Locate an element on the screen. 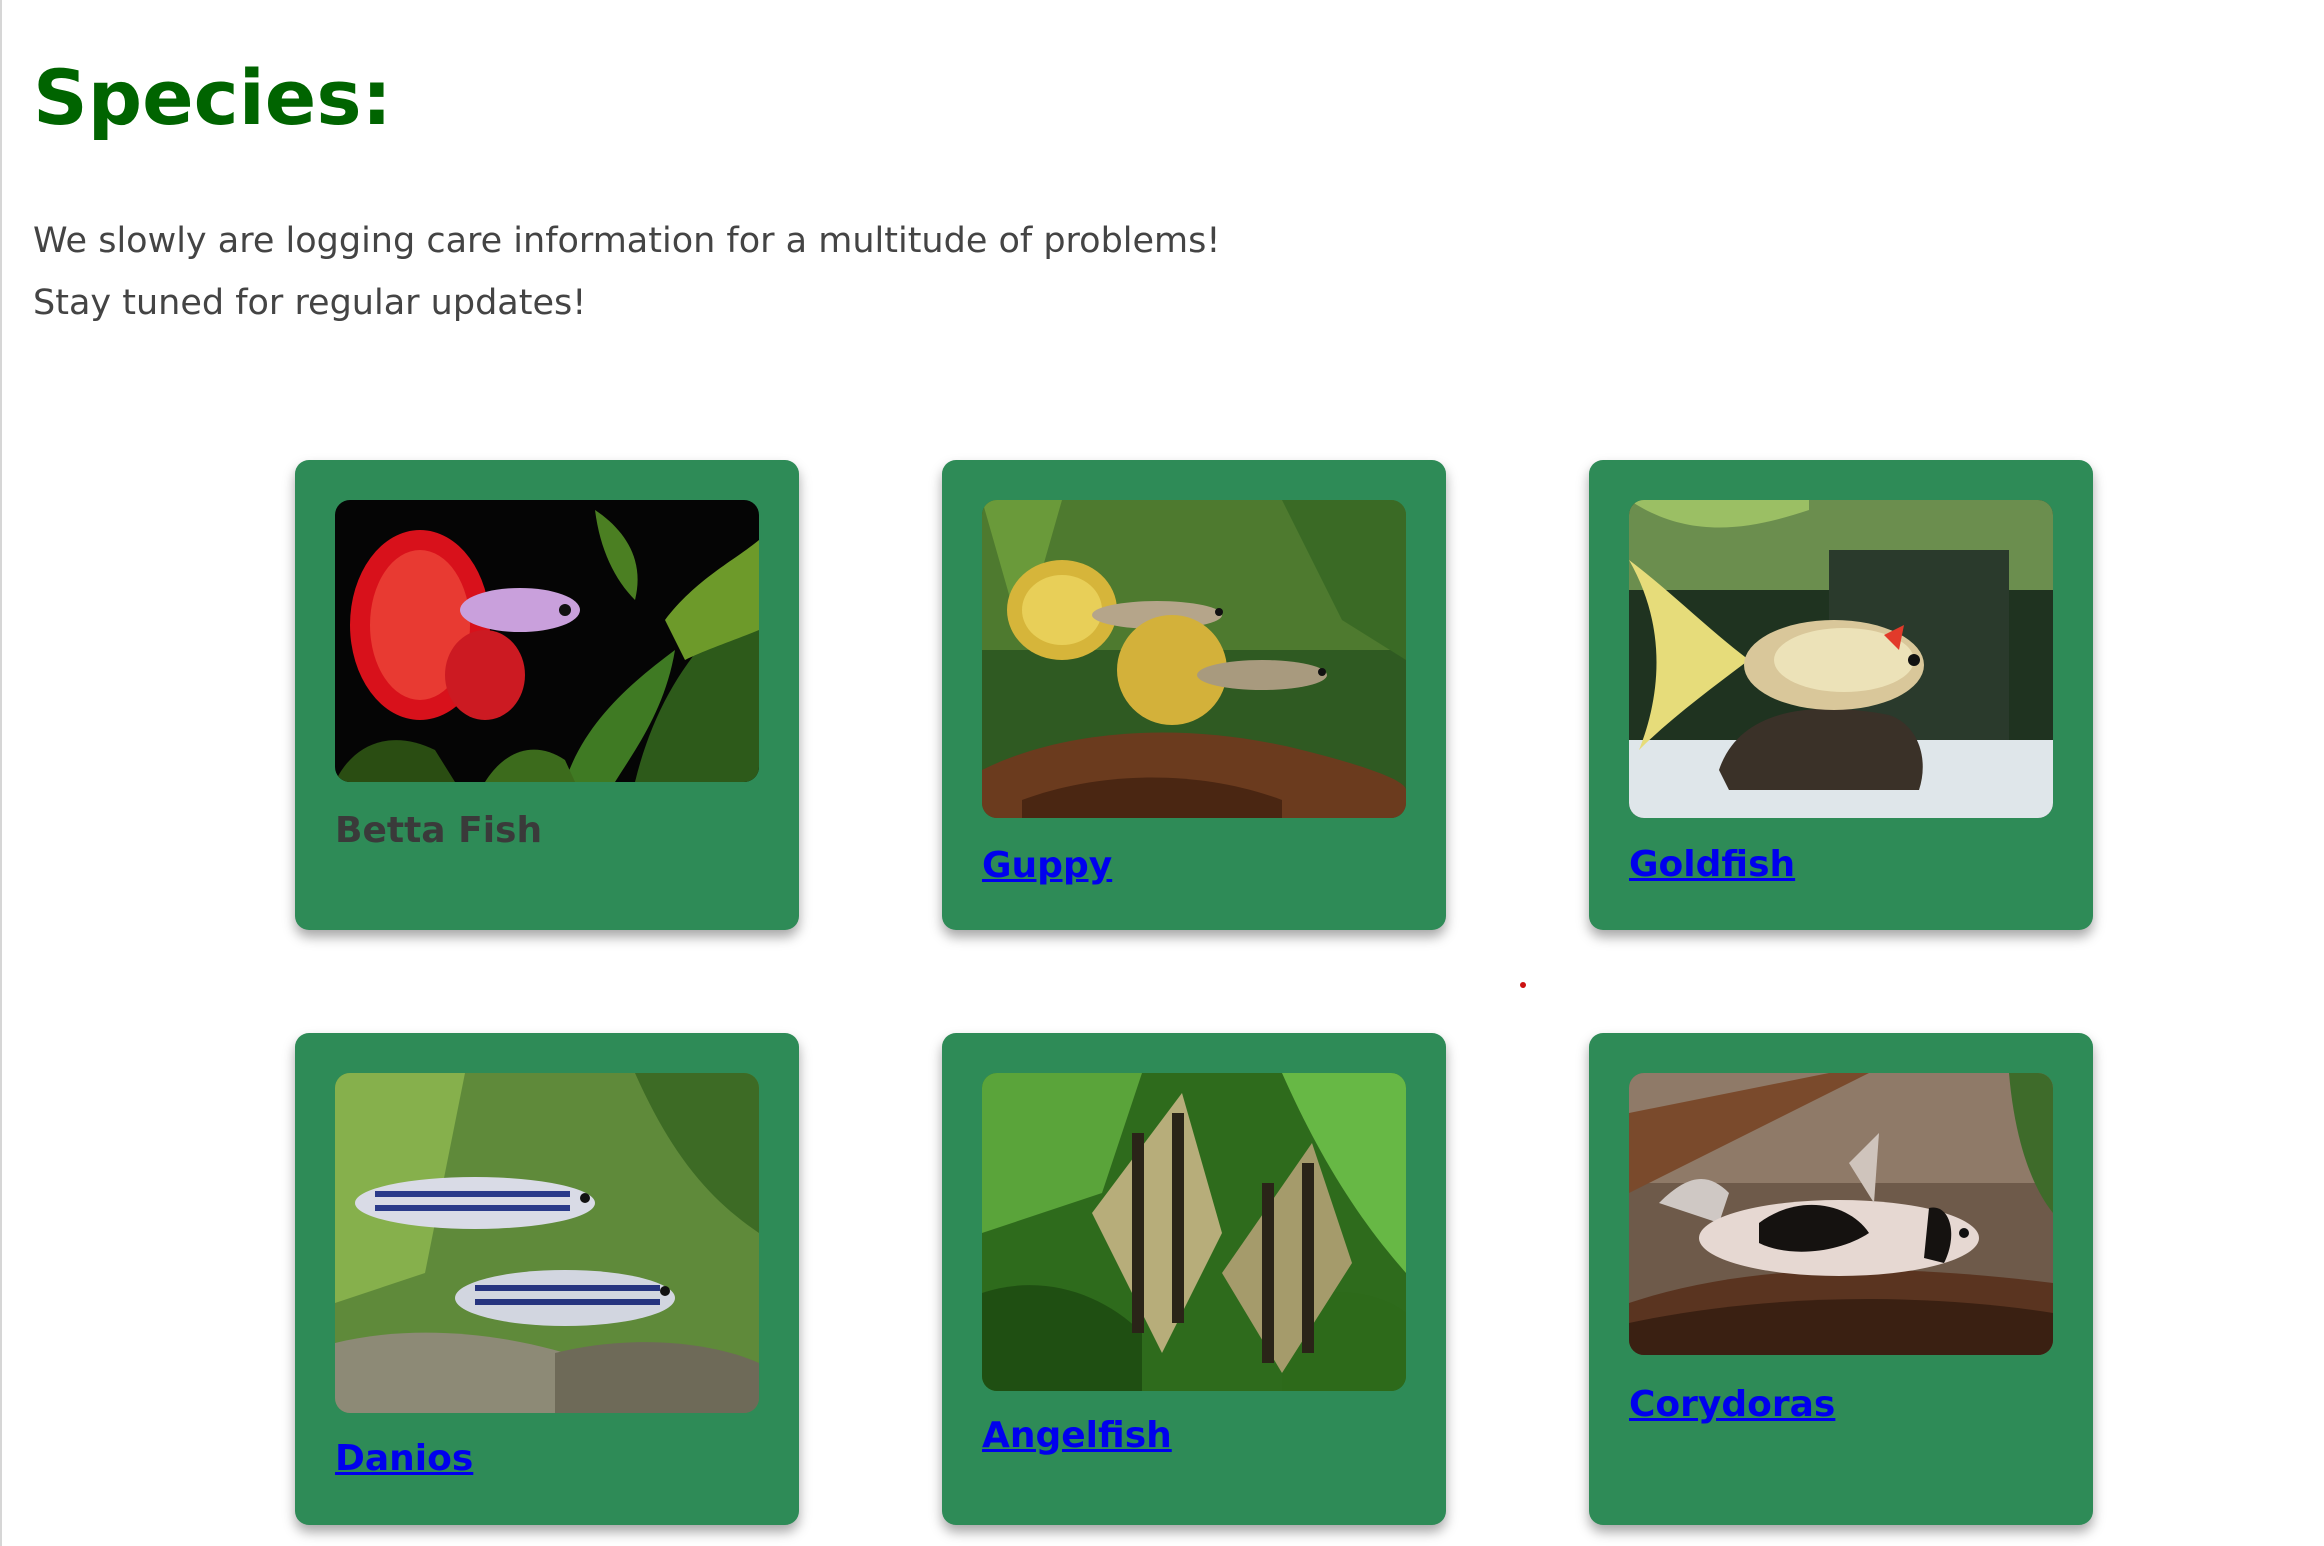 The image size is (2324, 1546). angelfish-photo is located at coordinates (1194, 1232).